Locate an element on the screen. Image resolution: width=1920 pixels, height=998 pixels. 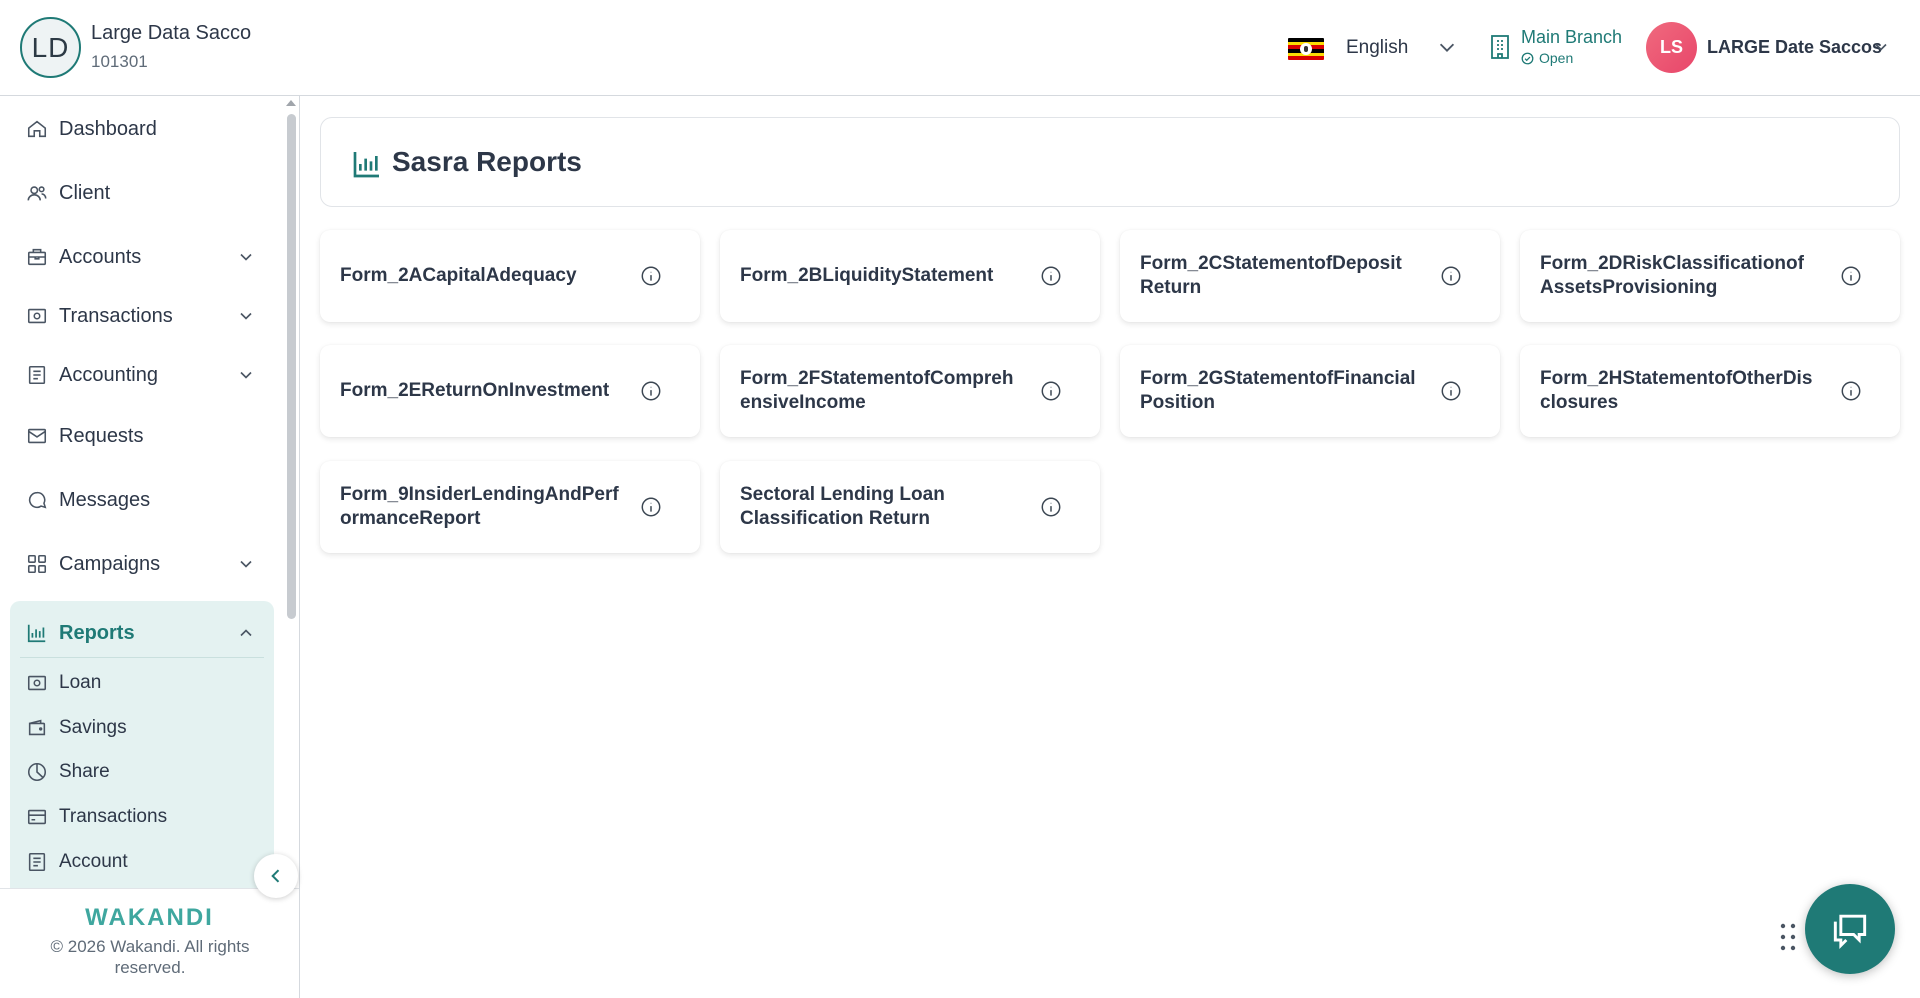
sidebar-item-label: Transactions is located at coordinates (116, 315).